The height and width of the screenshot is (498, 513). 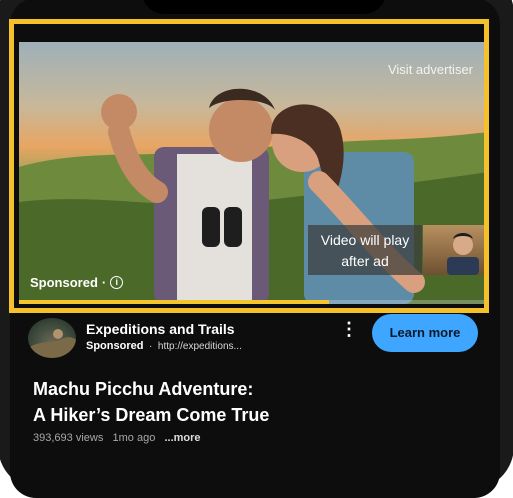 What do you see at coordinates (52, 343) in the screenshot?
I see `channel-avatar-image` at bounding box center [52, 343].